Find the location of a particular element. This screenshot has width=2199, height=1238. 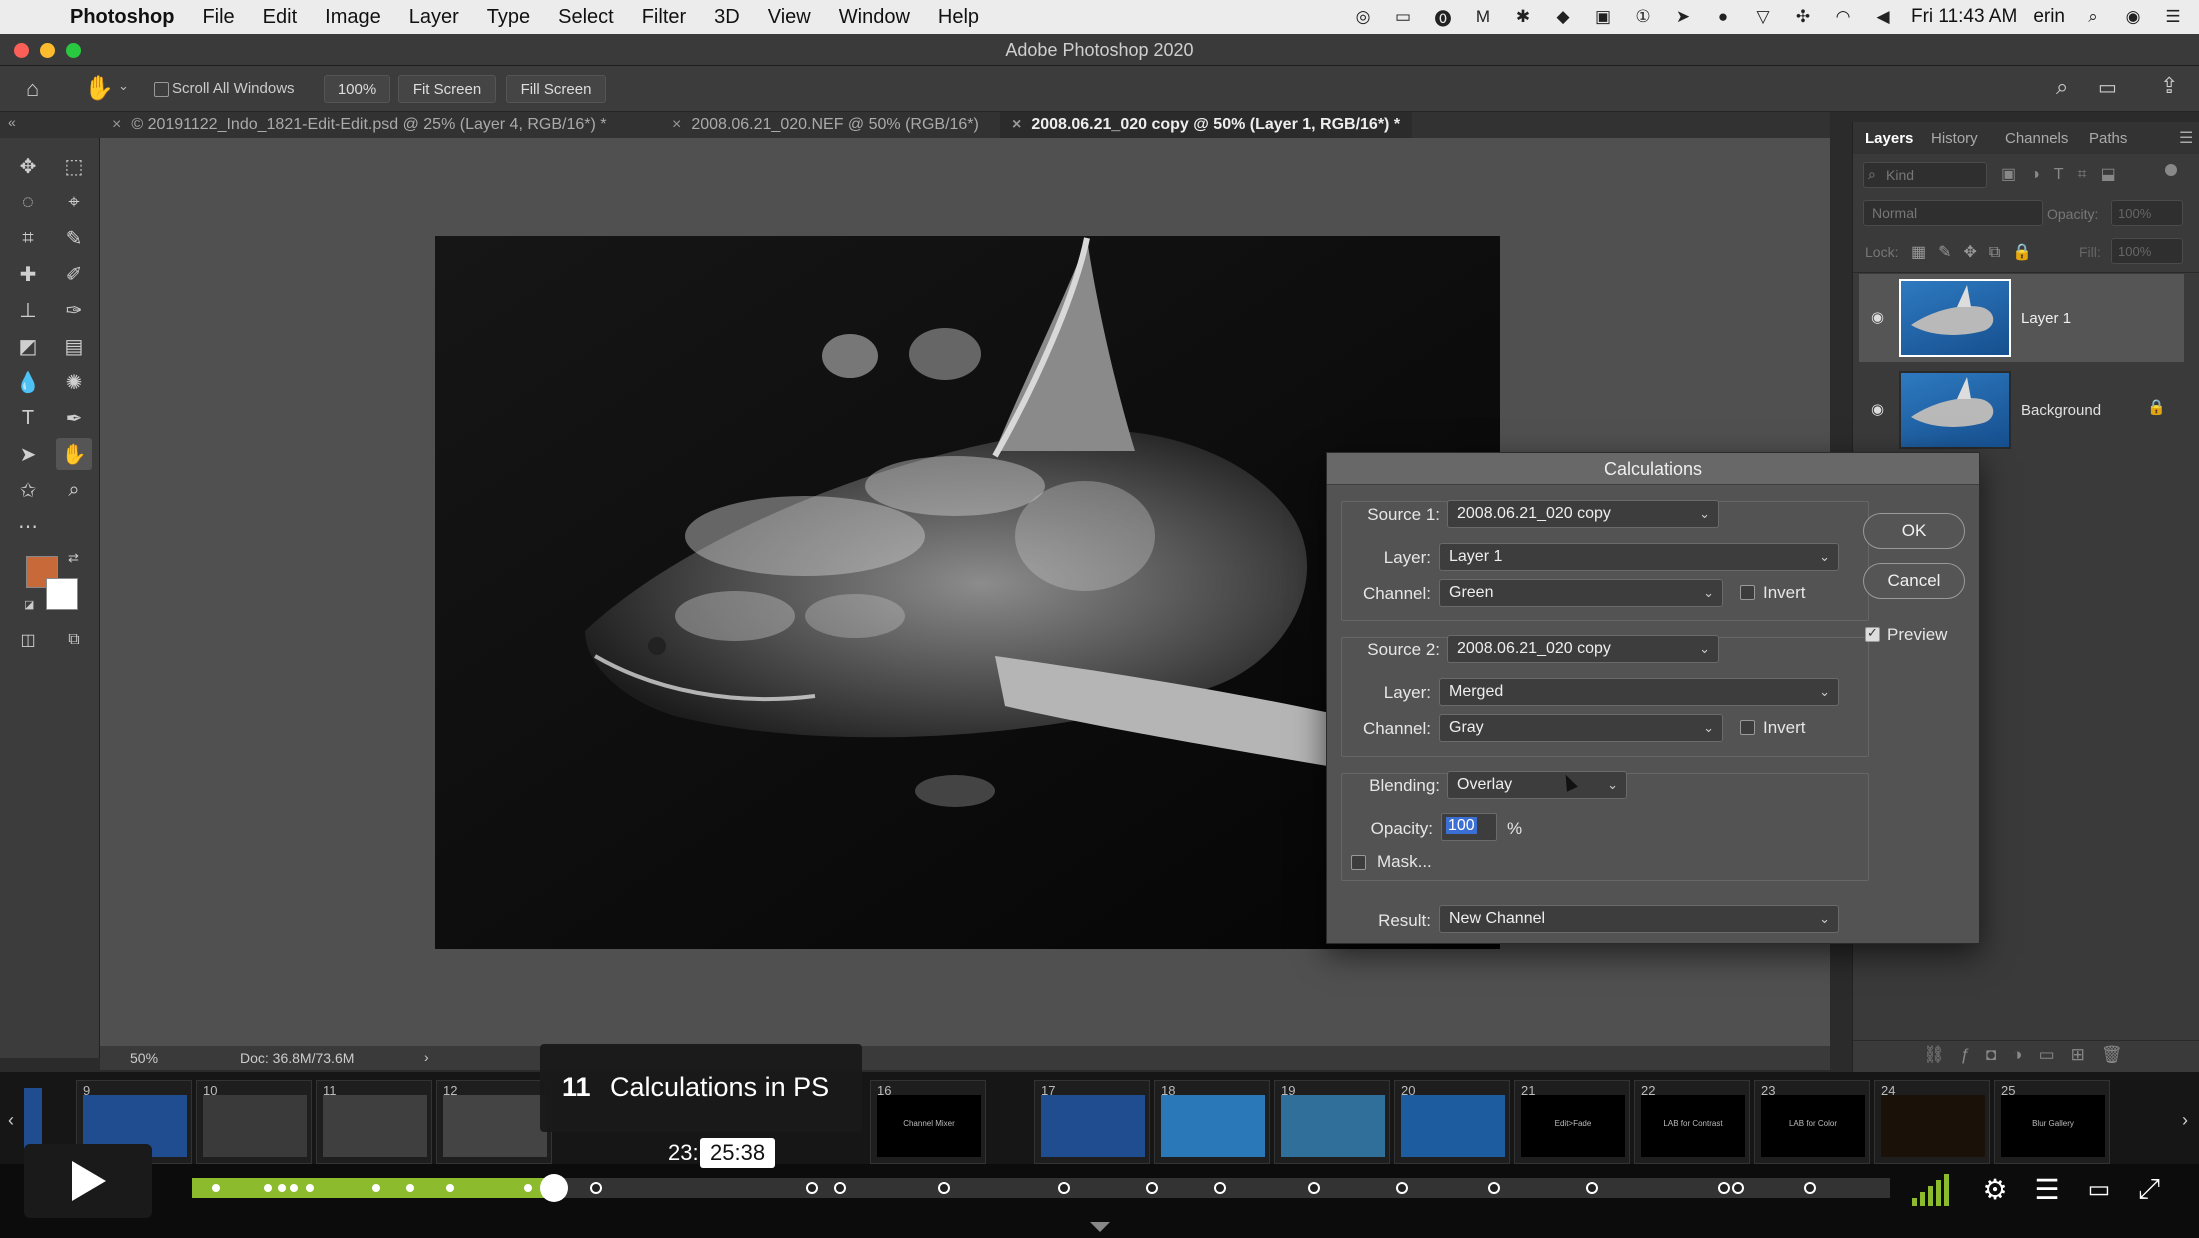

spotlight-search-icon: ⌕ is located at coordinates (2093, 17).